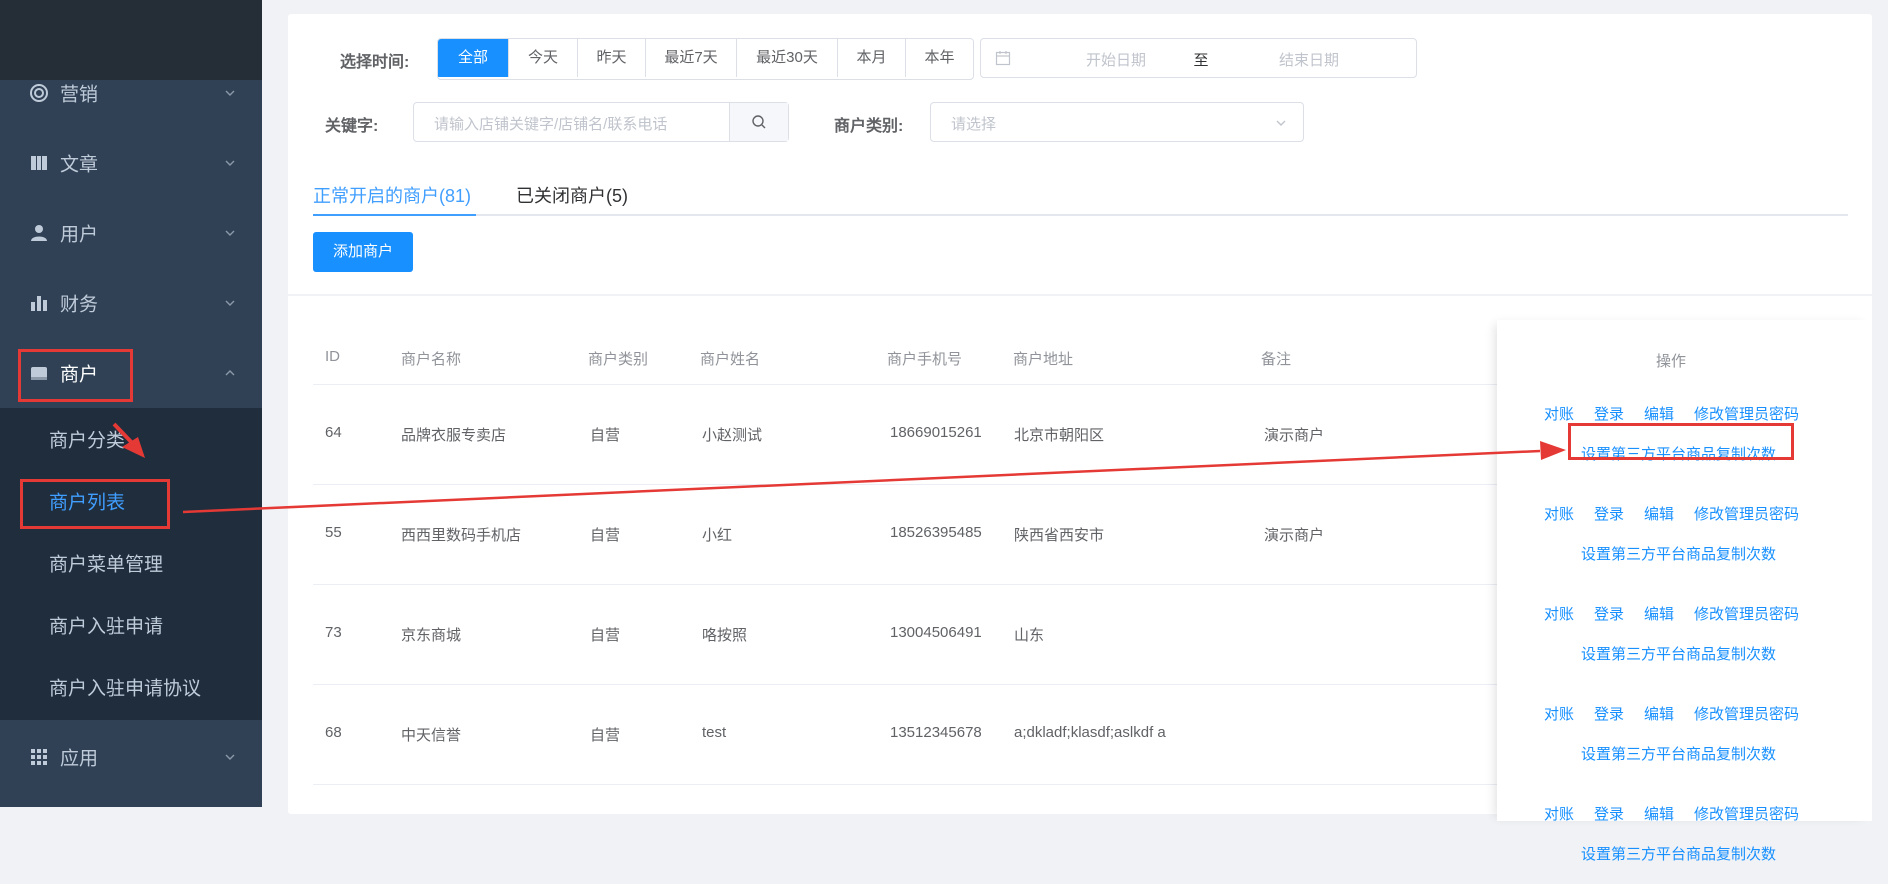 The width and height of the screenshot is (1888, 884). Describe the element at coordinates (333, 432) in the screenshot. I see `cell-id: 64` at that location.